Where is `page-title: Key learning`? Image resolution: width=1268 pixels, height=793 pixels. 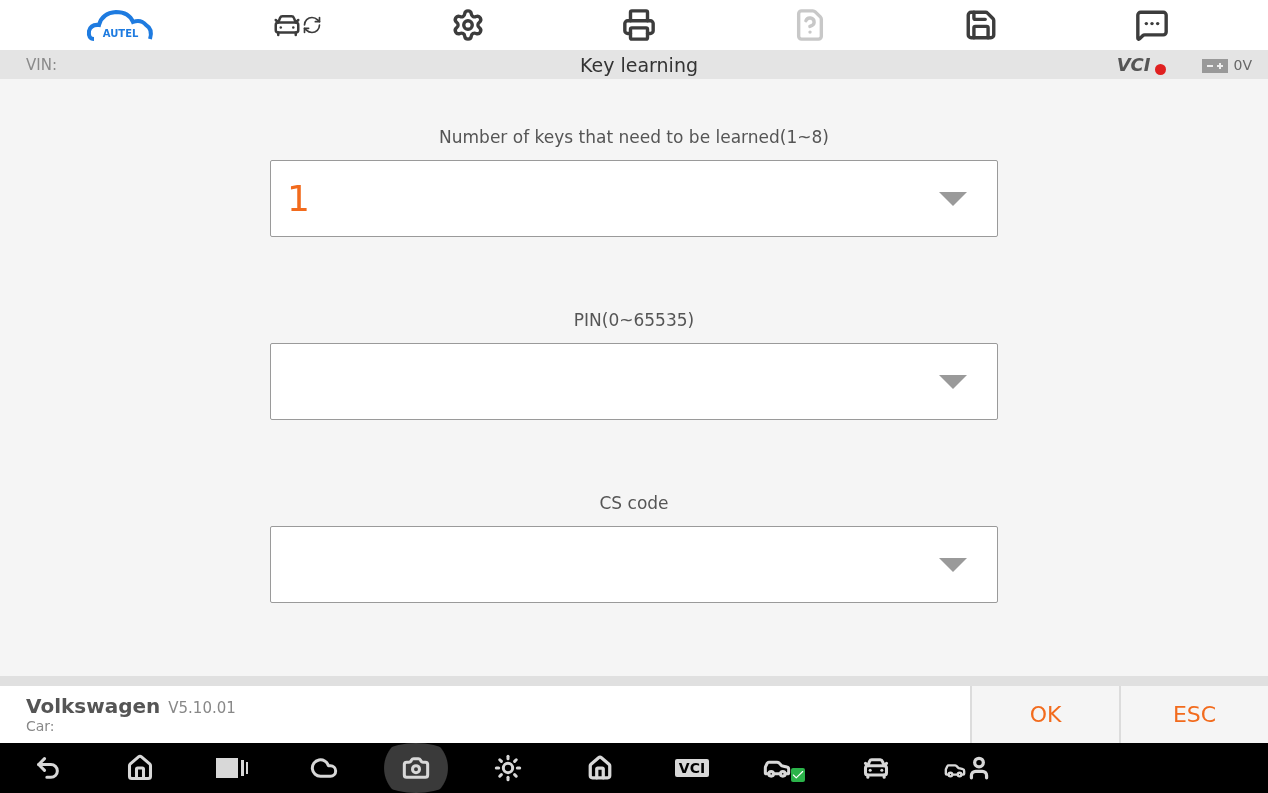
page-title: Key learning is located at coordinates (639, 64).